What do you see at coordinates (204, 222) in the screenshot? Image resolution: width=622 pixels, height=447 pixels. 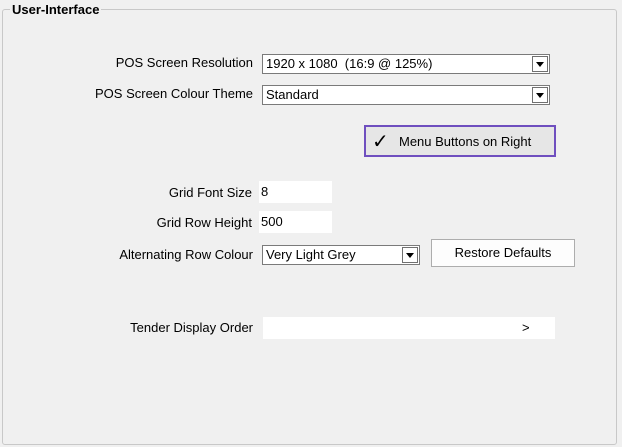 I see `grid-row-height-label: Grid Row Height` at bounding box center [204, 222].